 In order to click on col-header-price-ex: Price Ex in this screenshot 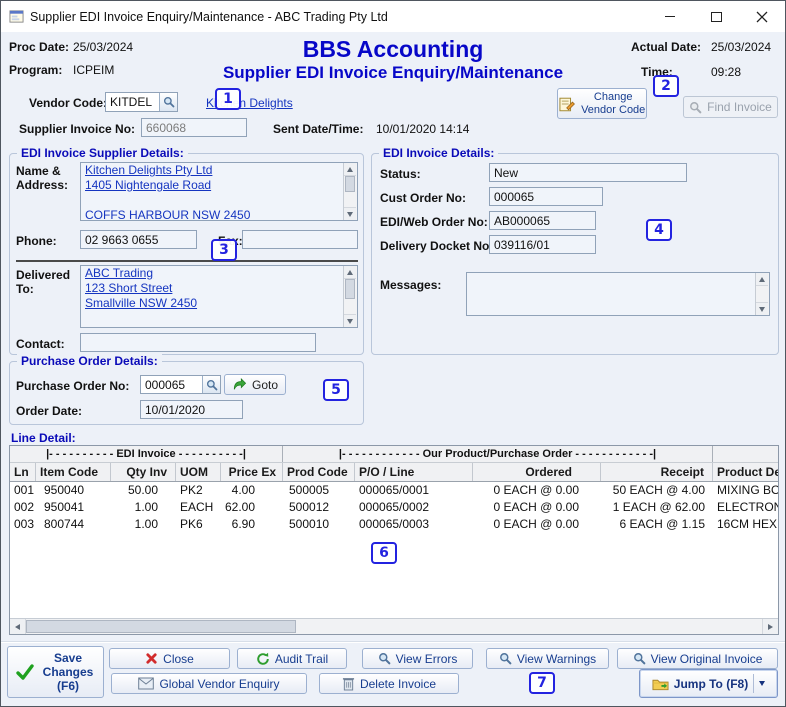, I will do `click(252, 472)`.